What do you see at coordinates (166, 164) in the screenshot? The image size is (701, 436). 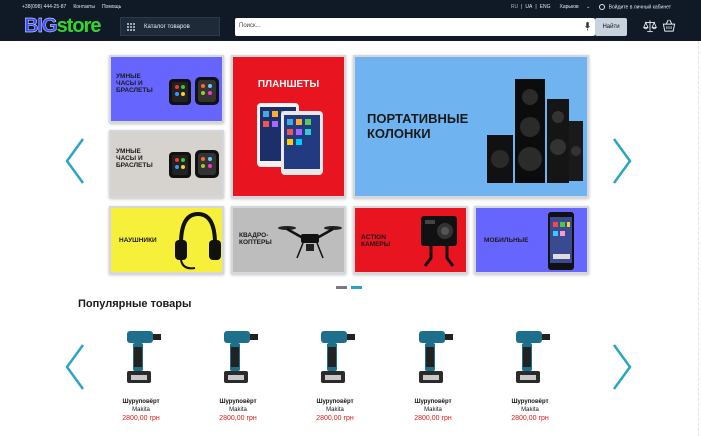 I see `category-tile-smart-watches-2: УМНЫЕ ЧАСЫ И БРАСЛЕТЫ` at bounding box center [166, 164].